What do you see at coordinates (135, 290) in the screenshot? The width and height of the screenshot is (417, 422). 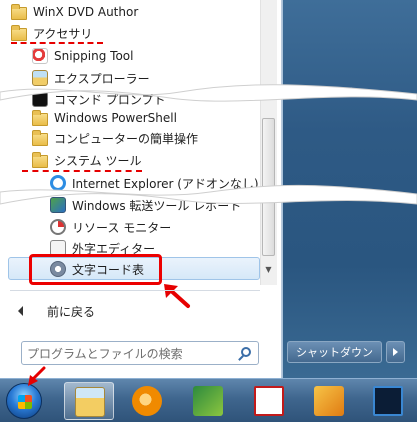 I see `menu-separator` at bounding box center [135, 290].